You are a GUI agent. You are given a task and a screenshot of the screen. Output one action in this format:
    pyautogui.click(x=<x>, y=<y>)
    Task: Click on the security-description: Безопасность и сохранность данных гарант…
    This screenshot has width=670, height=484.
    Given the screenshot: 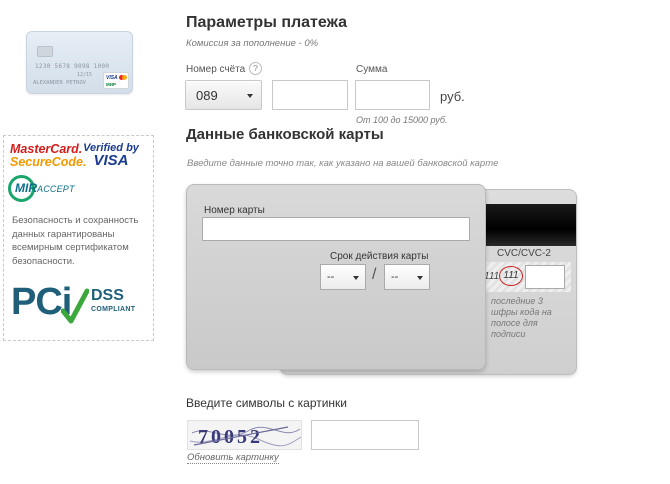 What is the action you would take?
    pyautogui.click(x=75, y=241)
    